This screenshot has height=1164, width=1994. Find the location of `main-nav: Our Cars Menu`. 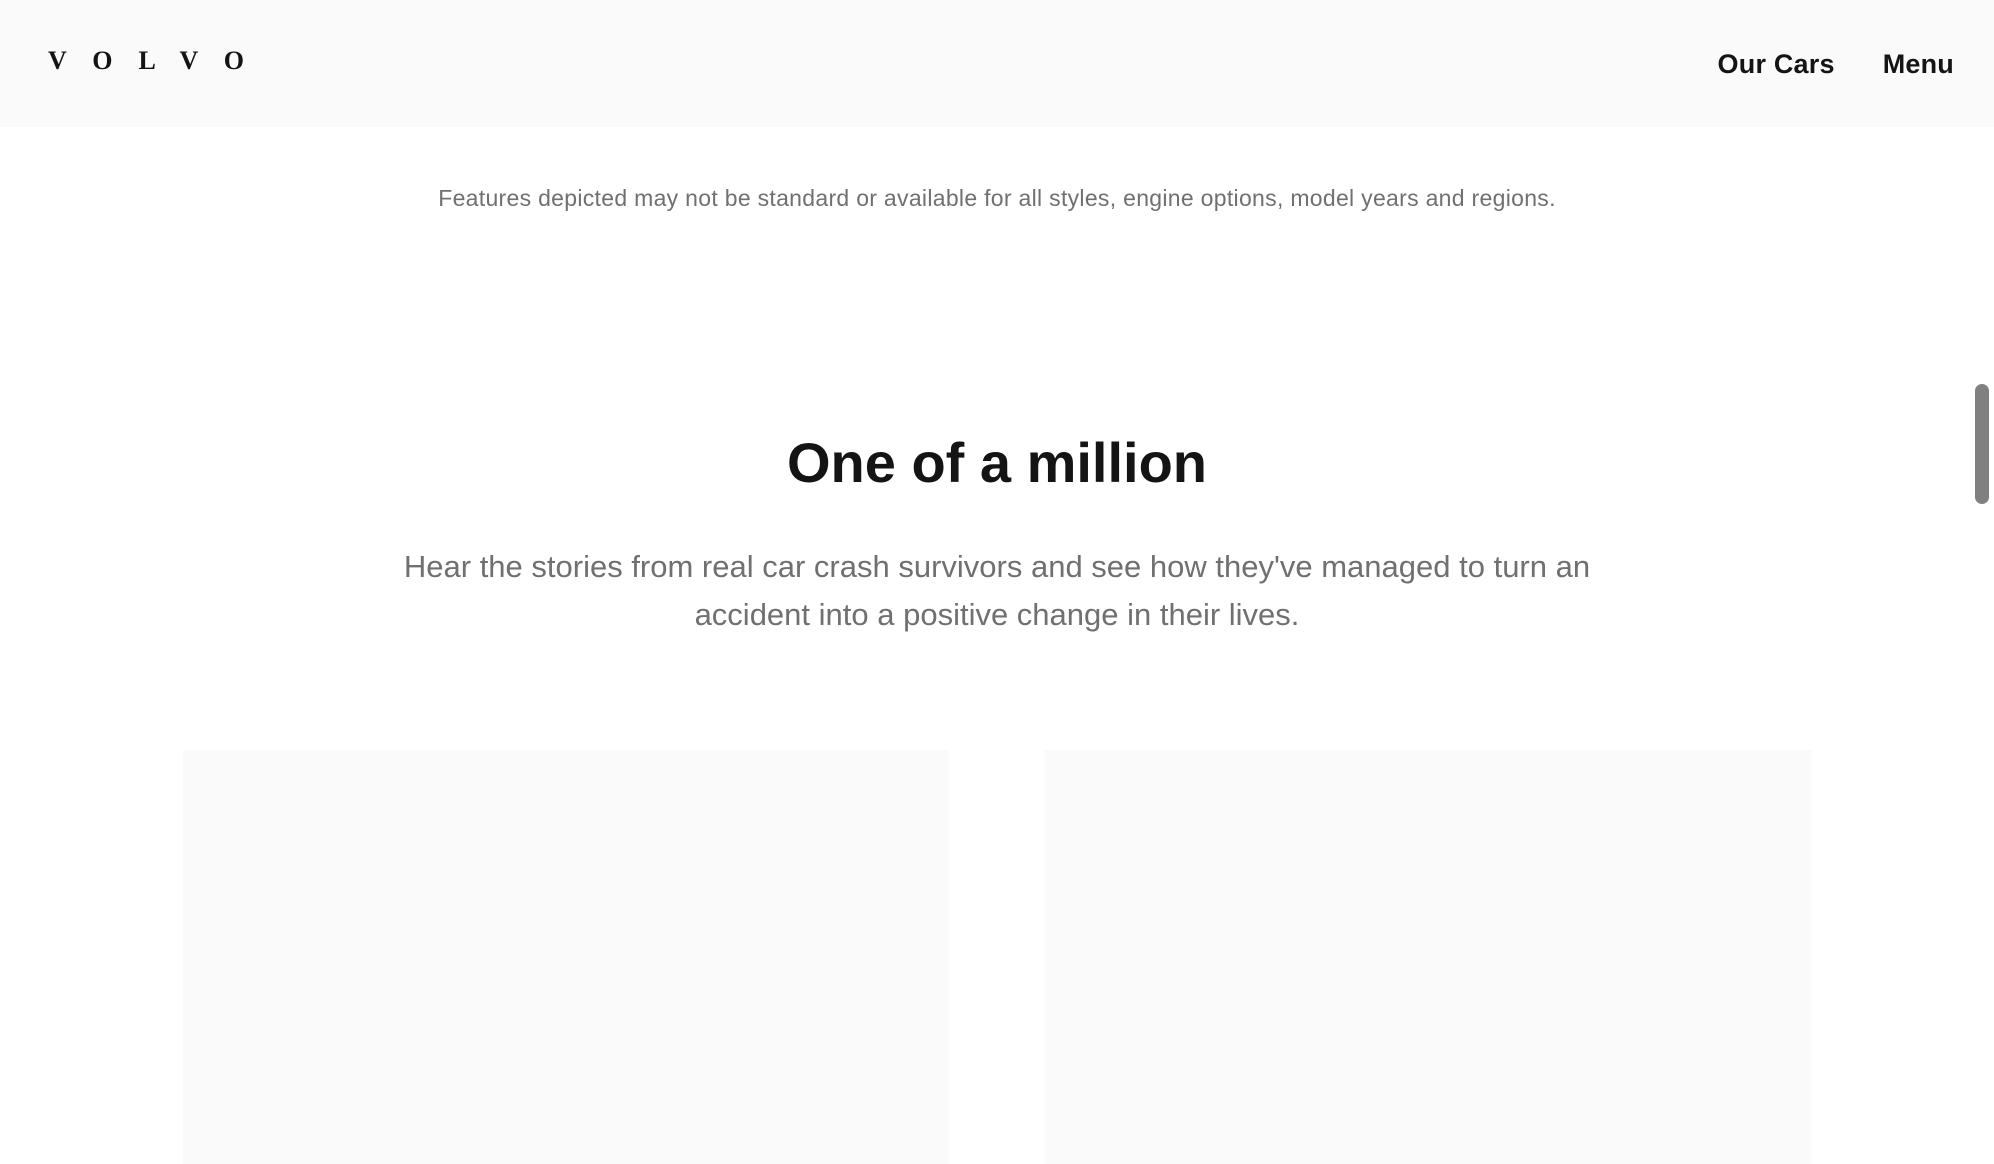

main-nav: Our Cars Menu is located at coordinates (1836, 64).